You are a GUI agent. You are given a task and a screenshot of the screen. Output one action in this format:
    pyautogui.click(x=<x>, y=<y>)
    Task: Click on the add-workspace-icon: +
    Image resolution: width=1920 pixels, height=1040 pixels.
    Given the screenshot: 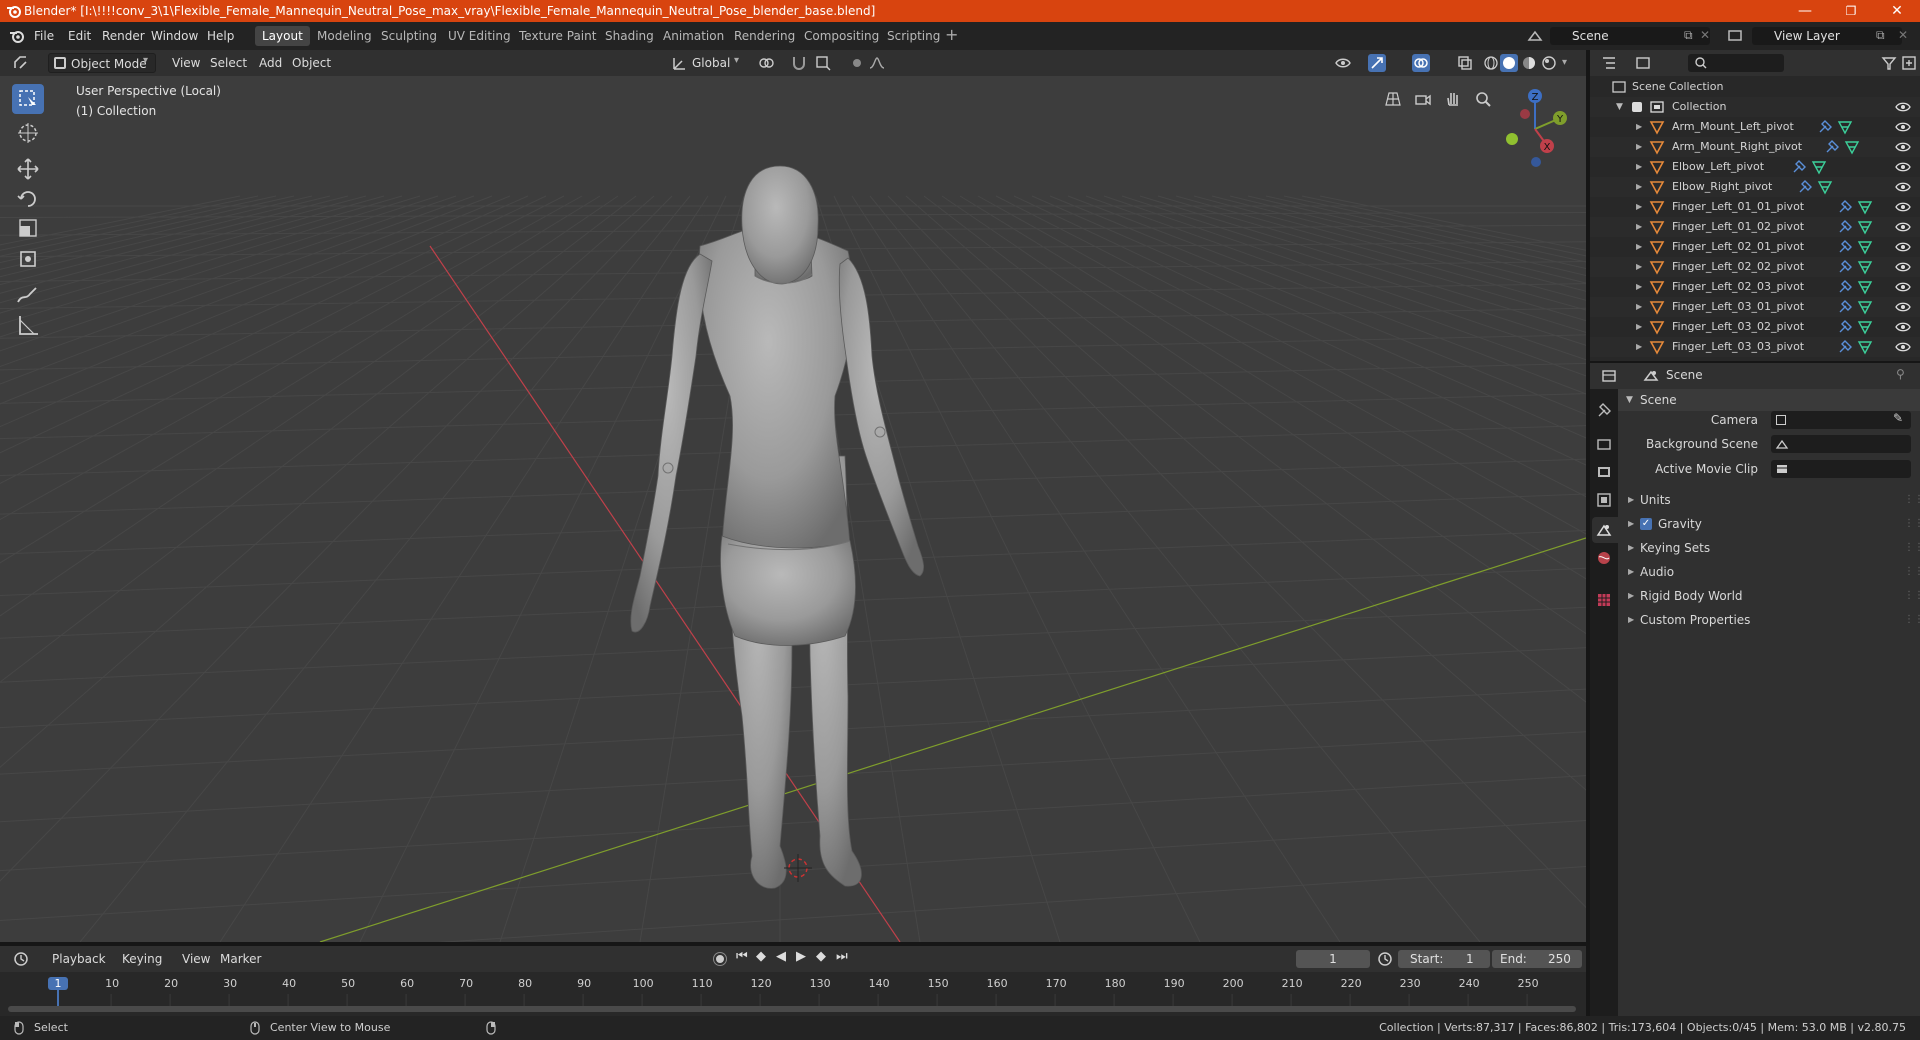 What is the action you would take?
    pyautogui.click(x=951, y=34)
    